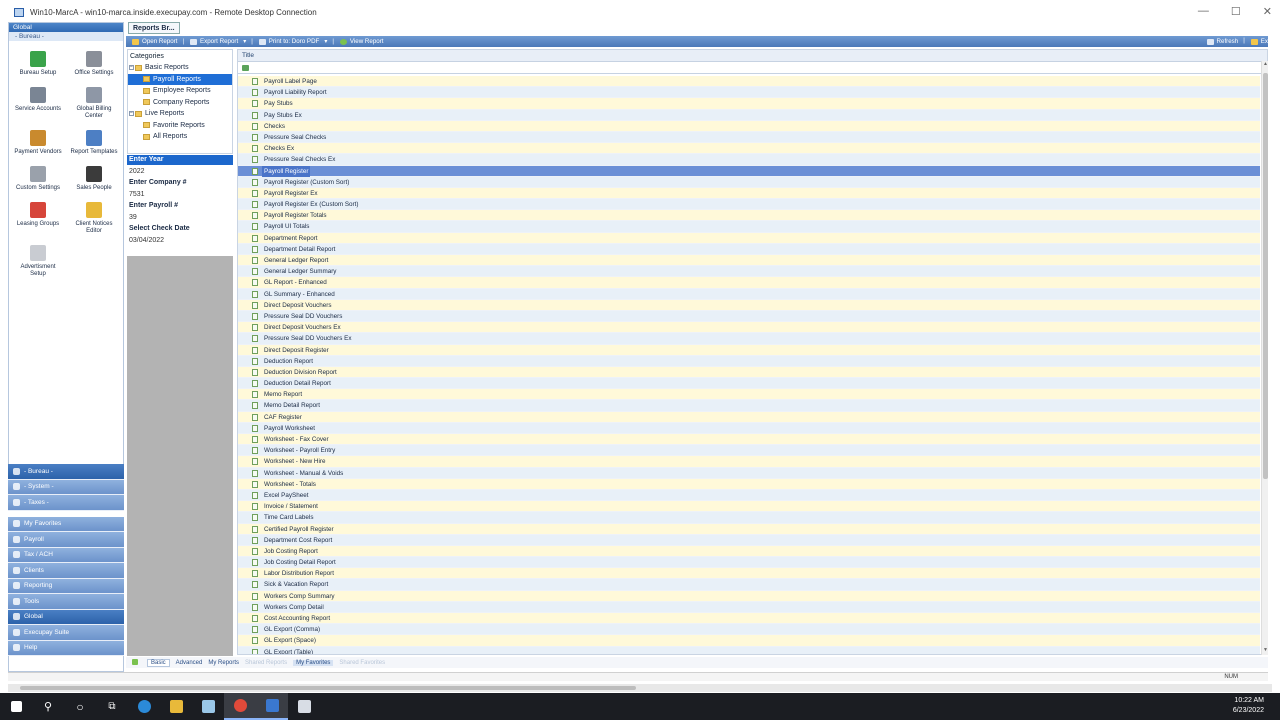  What do you see at coordinates (640, 688) in the screenshot?
I see `horizontal-scrollbar` at bounding box center [640, 688].